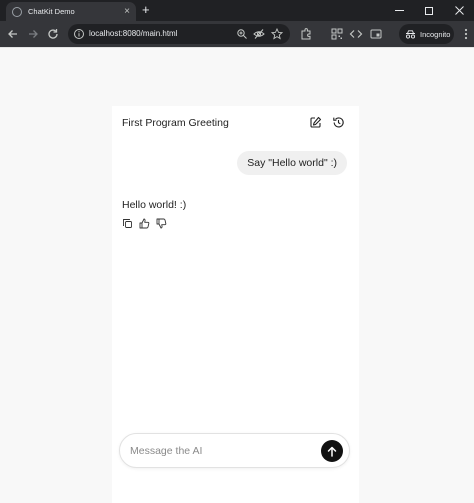  I want to click on thumbs-up-icon, so click(144, 223).